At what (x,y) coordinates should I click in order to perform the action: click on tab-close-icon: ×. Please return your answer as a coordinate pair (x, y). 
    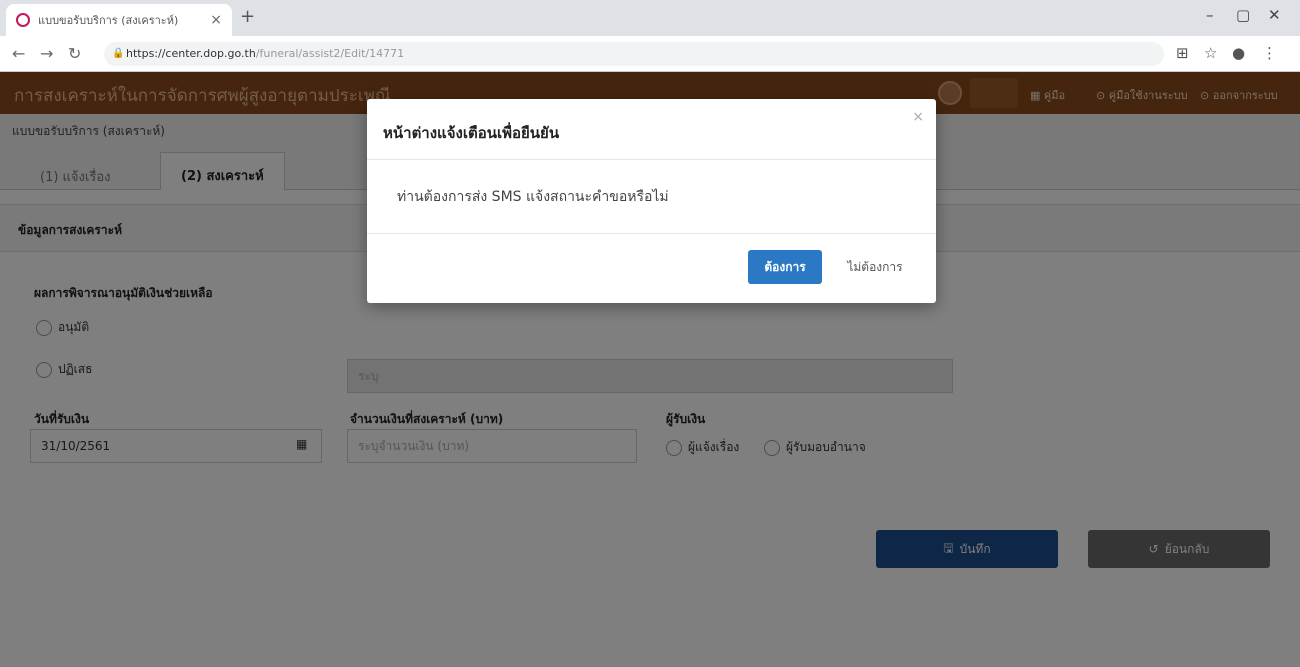
    Looking at the image, I should click on (216, 20).